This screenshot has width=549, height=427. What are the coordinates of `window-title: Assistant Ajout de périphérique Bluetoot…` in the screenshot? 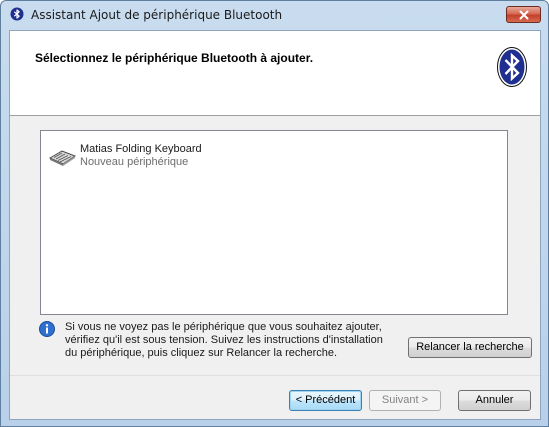 It's located at (157, 15).